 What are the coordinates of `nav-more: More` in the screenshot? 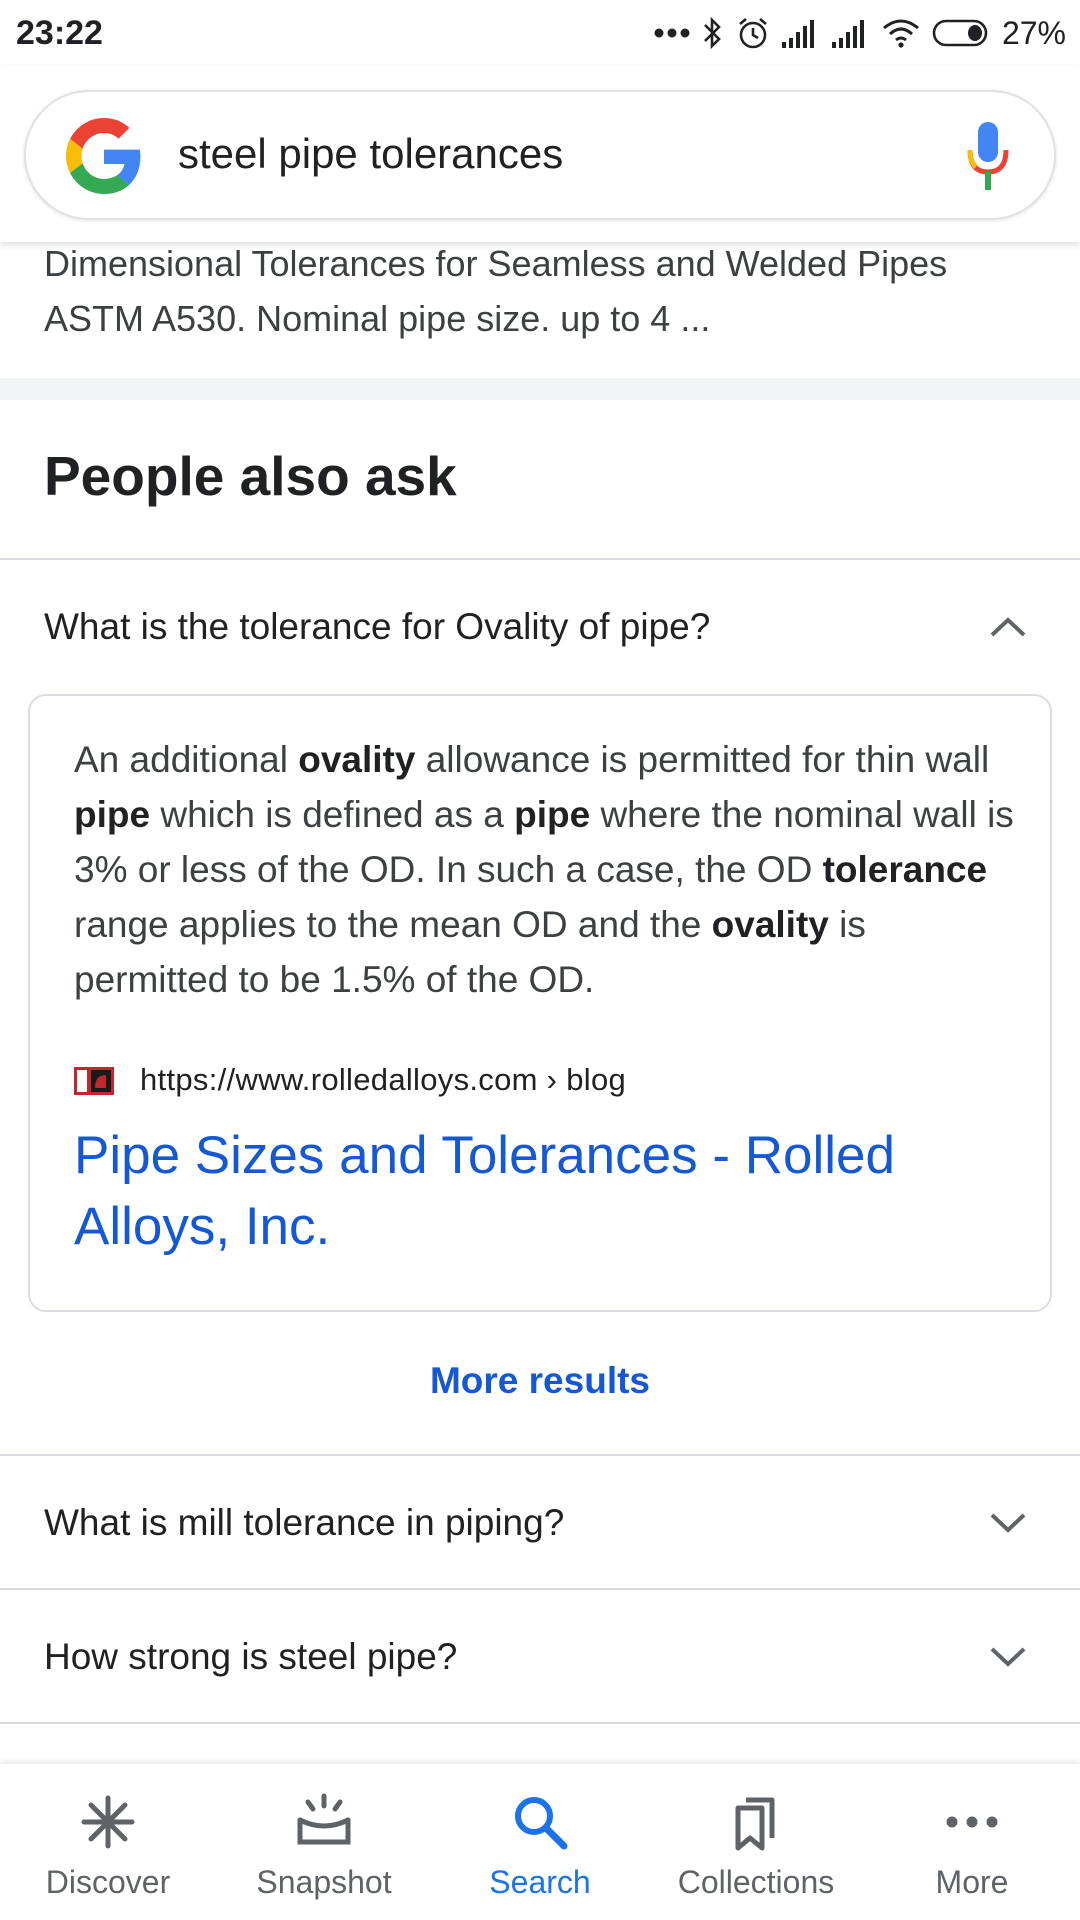 It's located at (972, 1842).